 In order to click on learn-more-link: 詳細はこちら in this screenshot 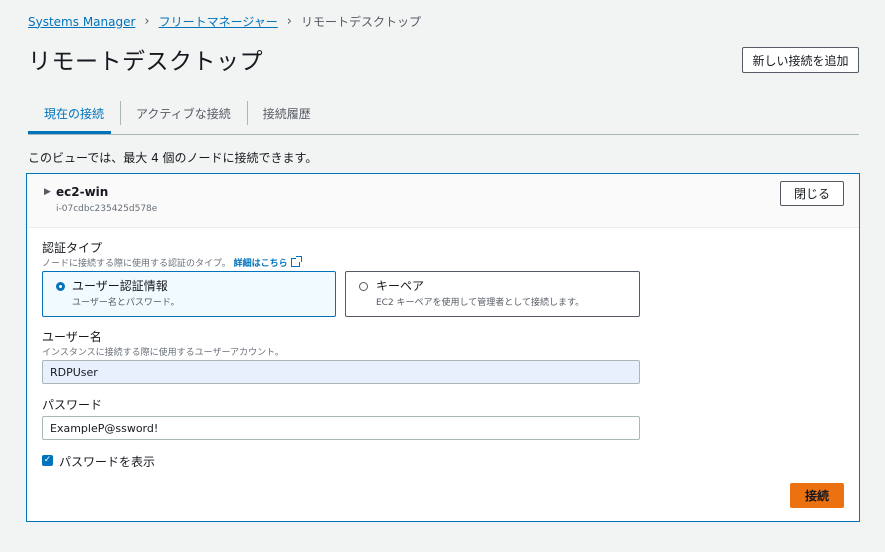, I will do `click(267, 262)`.